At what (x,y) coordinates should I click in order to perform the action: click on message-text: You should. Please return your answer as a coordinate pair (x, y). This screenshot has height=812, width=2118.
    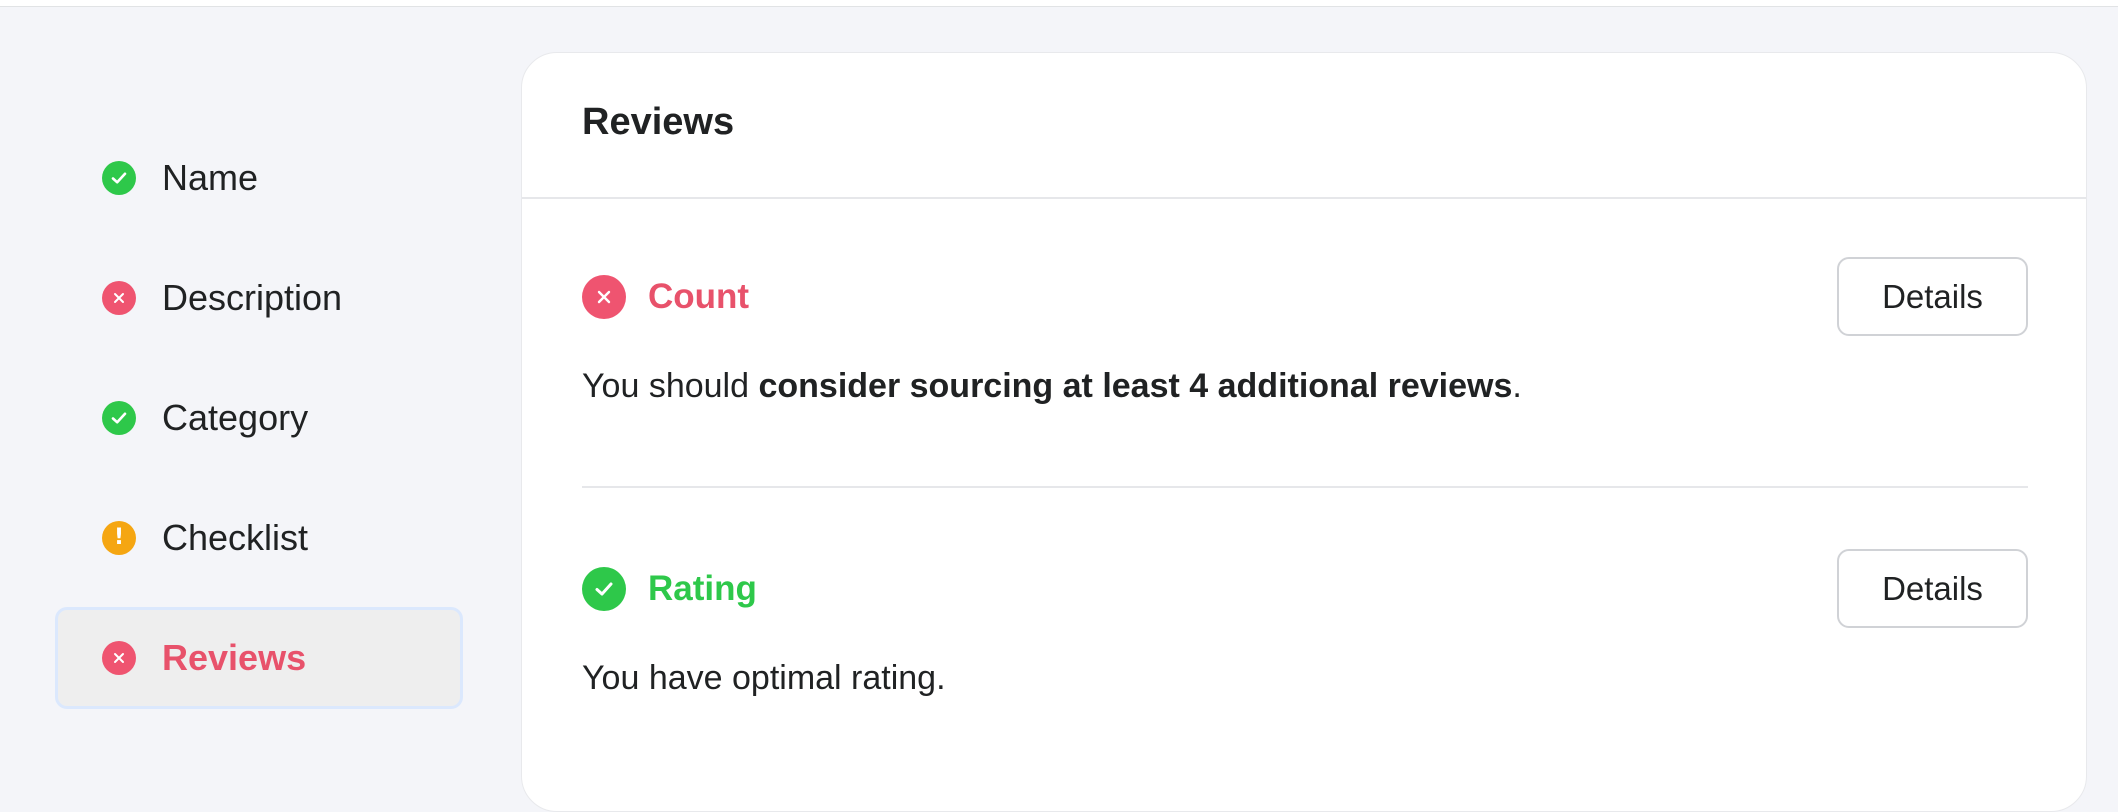
    Looking at the image, I should click on (670, 386).